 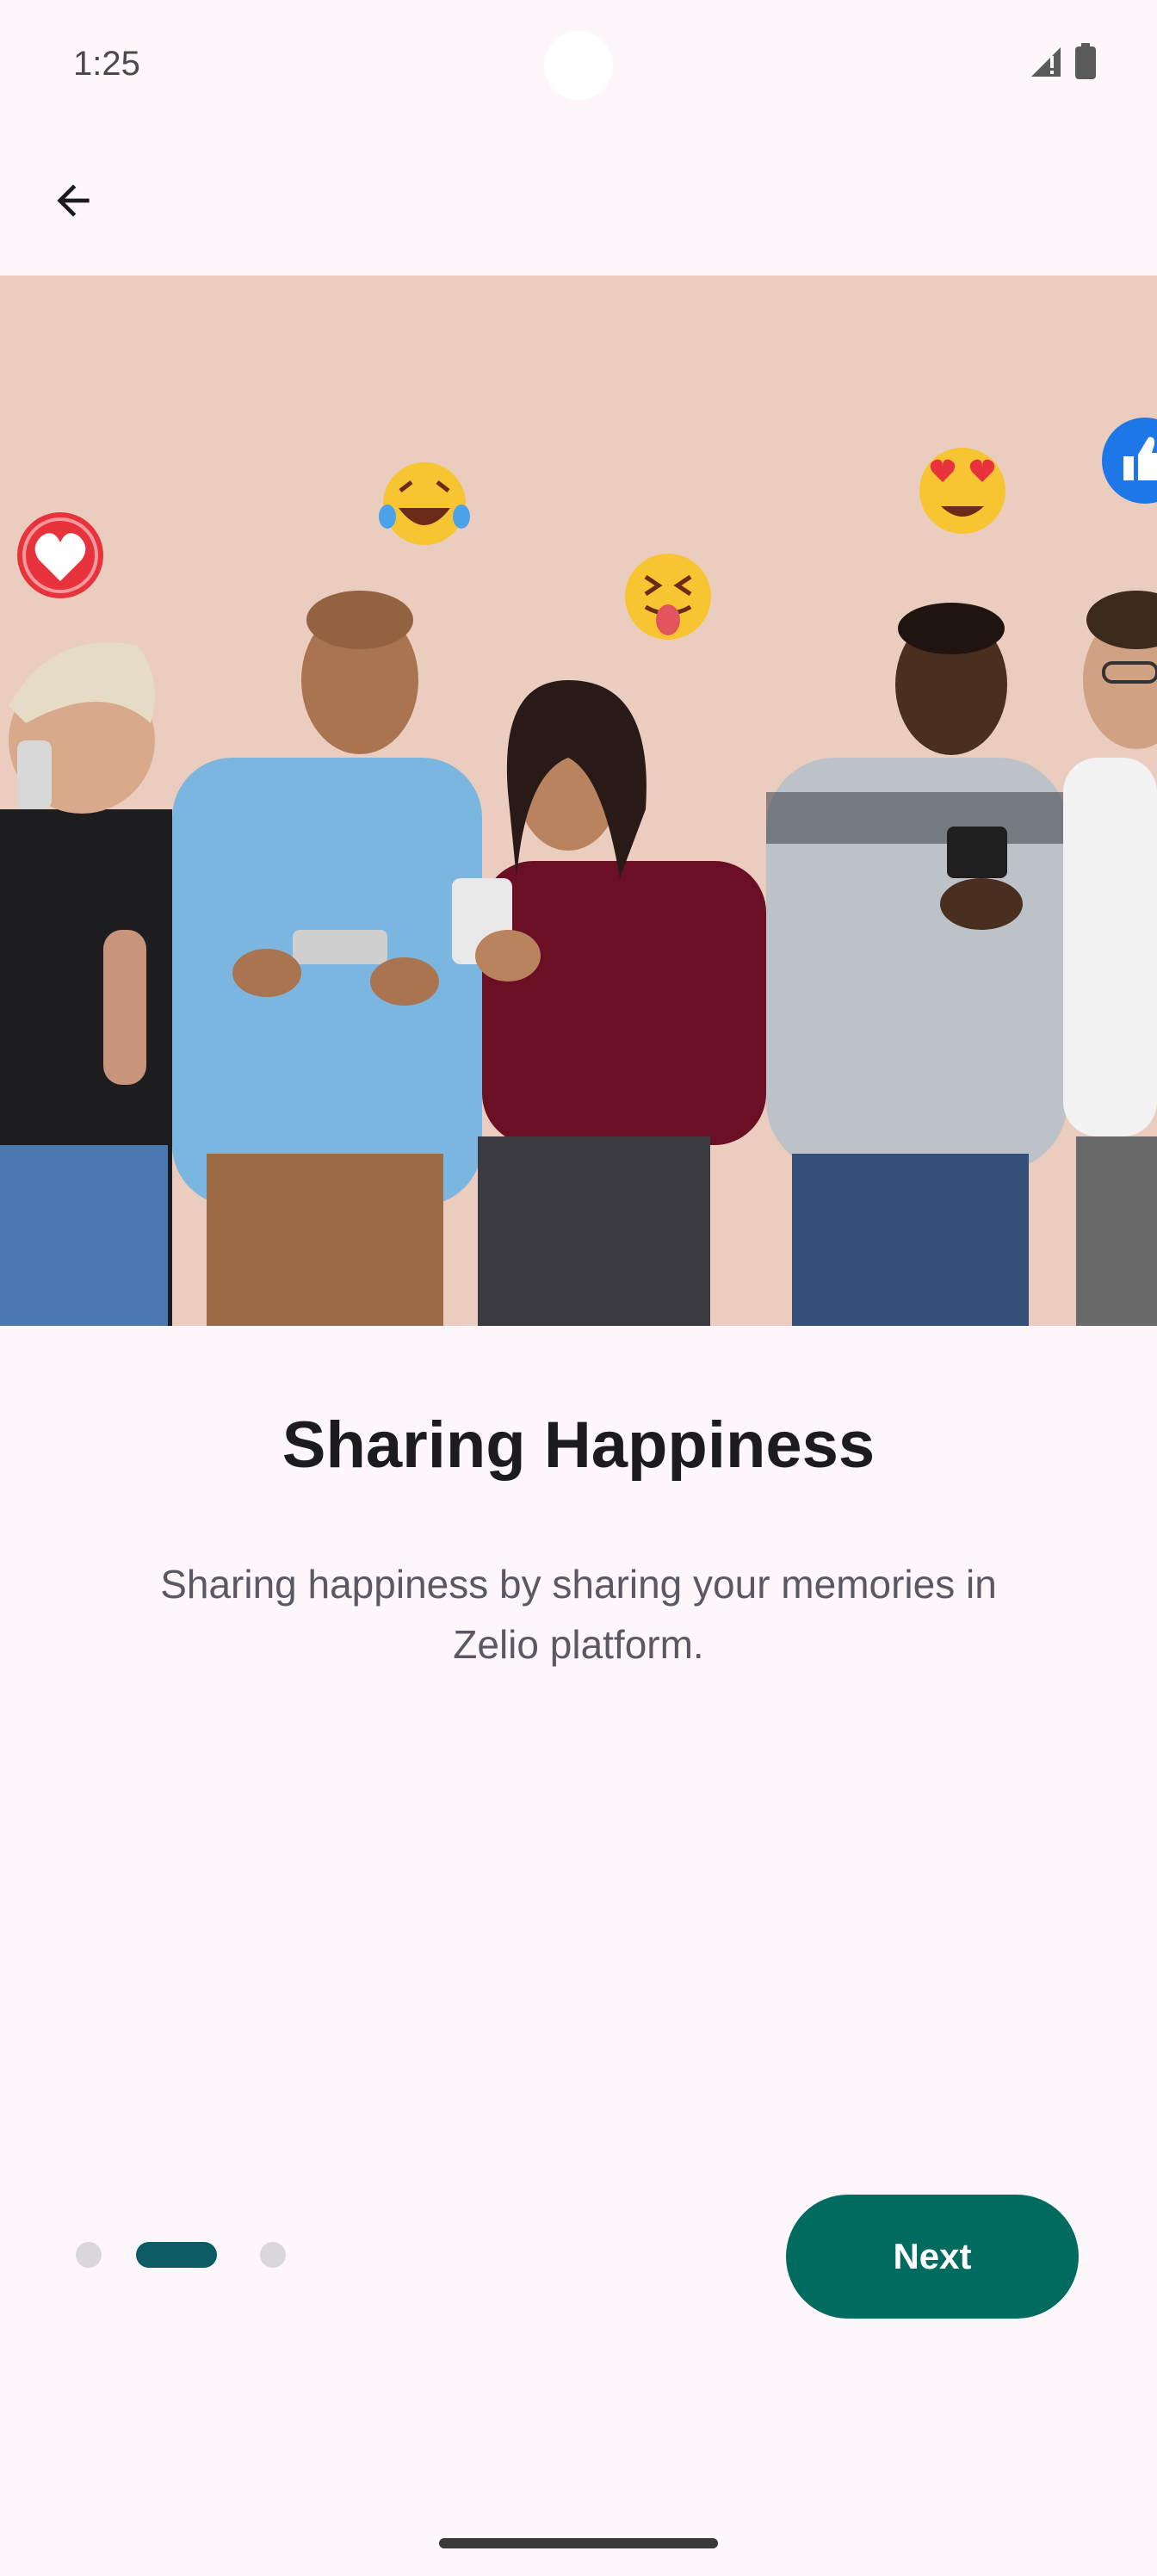 I want to click on camera-cutout, so click(x=579, y=65).